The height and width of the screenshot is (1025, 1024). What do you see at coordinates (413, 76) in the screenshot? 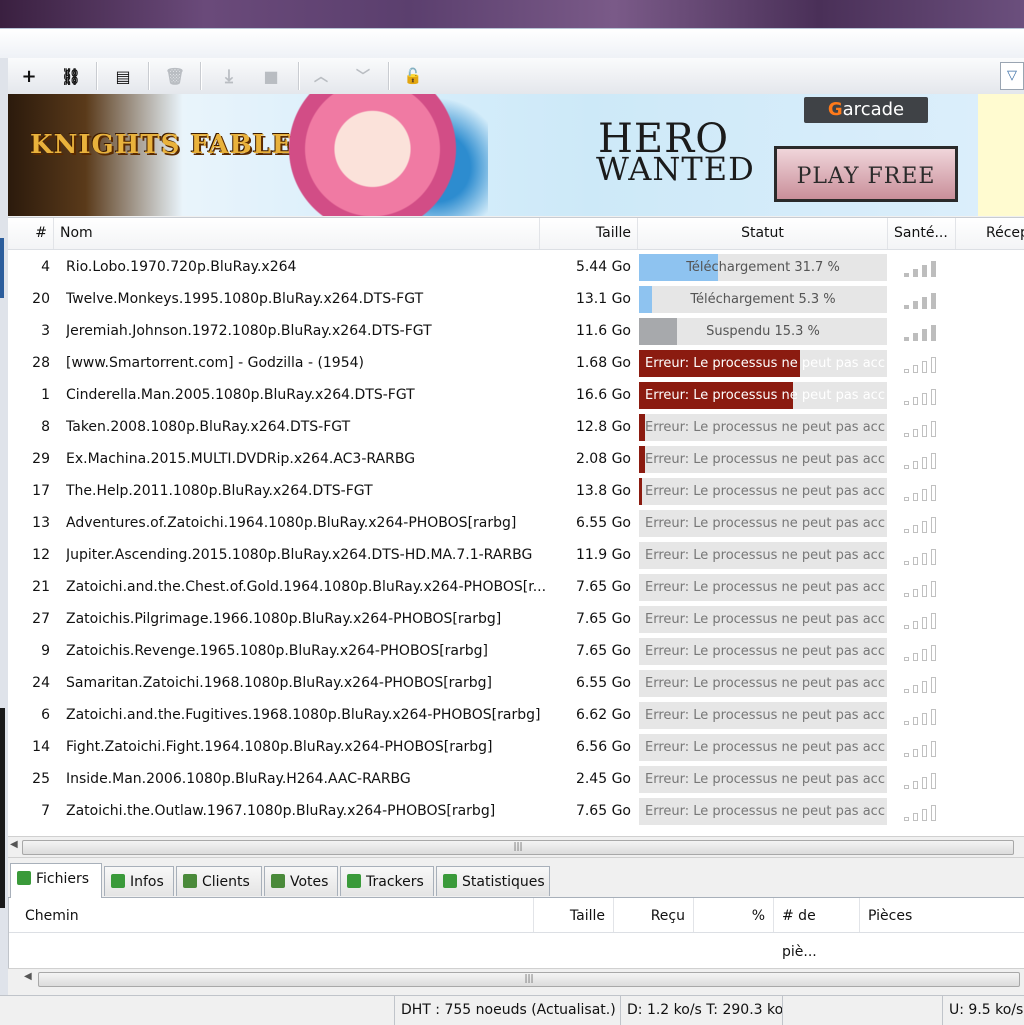
I see `lock-icon: 🔓` at bounding box center [413, 76].